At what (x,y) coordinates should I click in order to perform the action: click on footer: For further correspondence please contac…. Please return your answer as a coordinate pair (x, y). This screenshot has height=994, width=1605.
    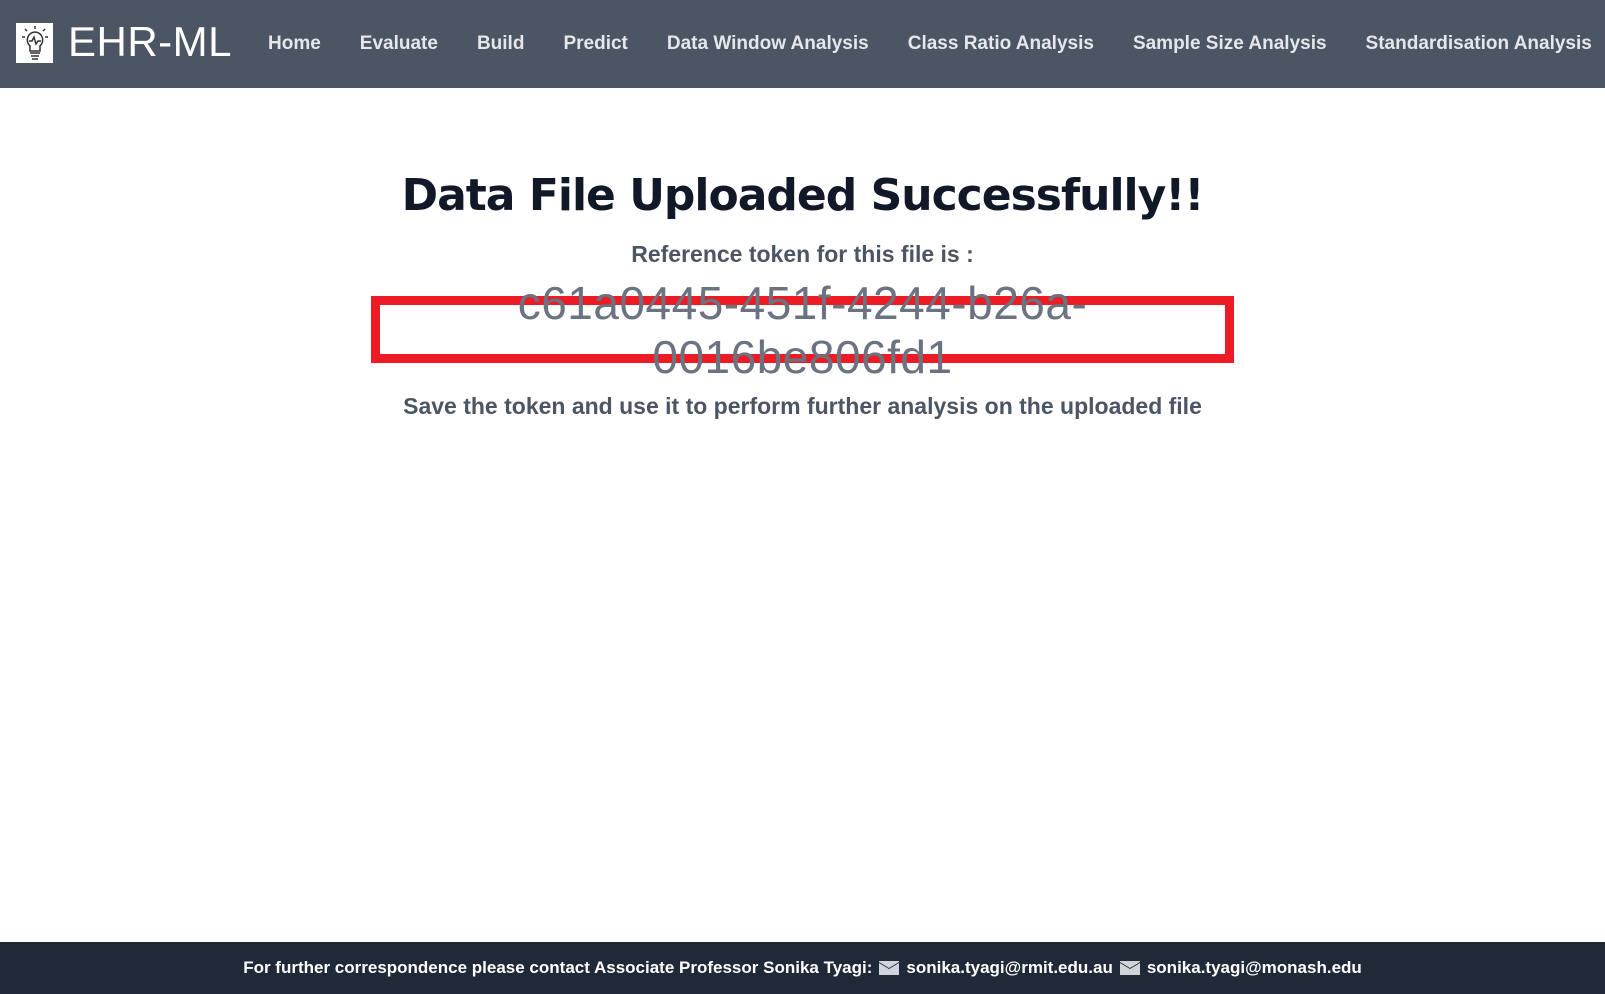
    Looking at the image, I should click on (802, 968).